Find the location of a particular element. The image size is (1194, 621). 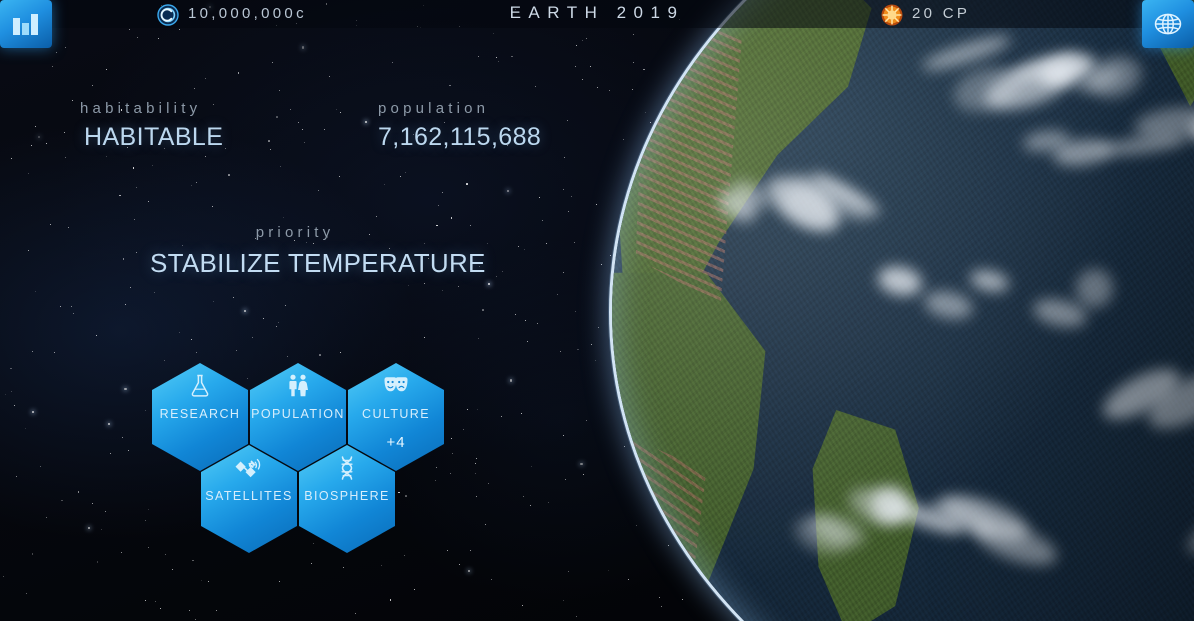

priority-value: STABILIZE TEMPERATURE is located at coordinates (318, 263).